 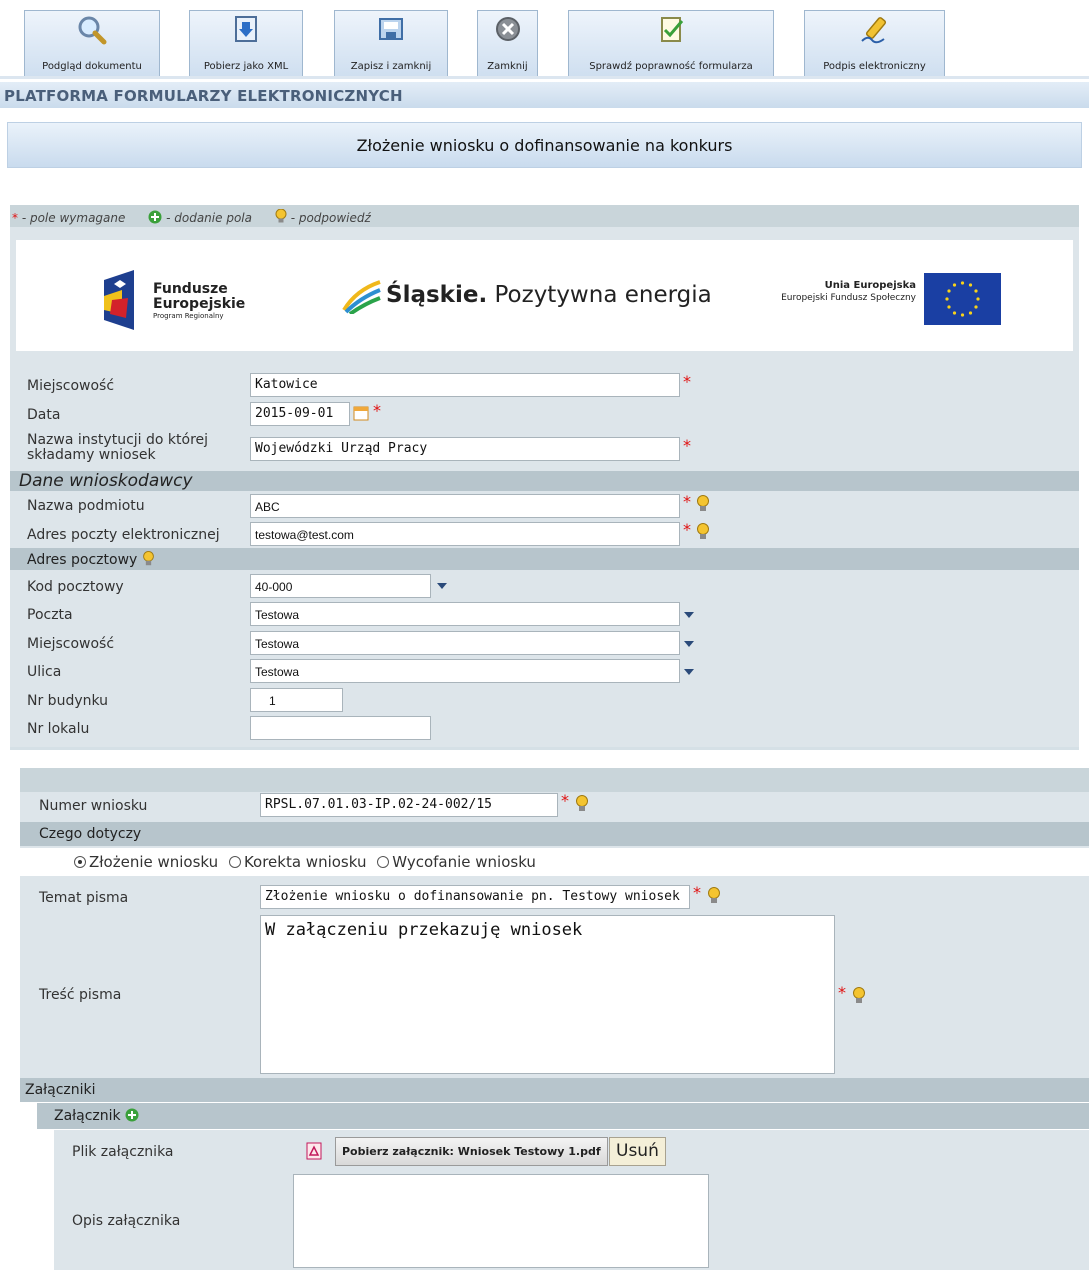 I want to click on nazwa-podmiotu-input: ABC, so click(x=465, y=506).